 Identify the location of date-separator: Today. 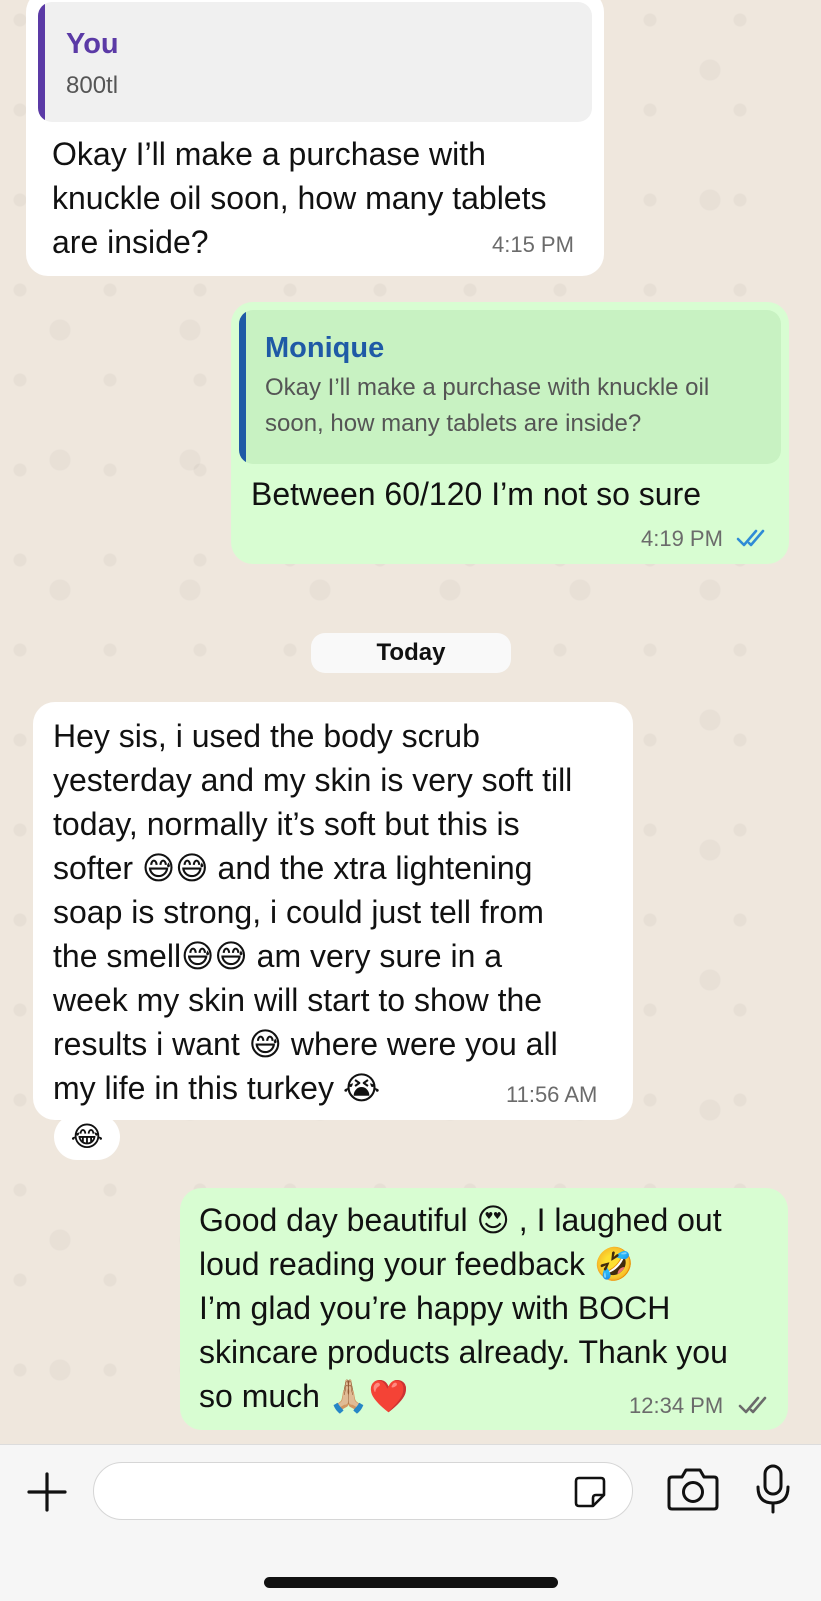
(411, 653).